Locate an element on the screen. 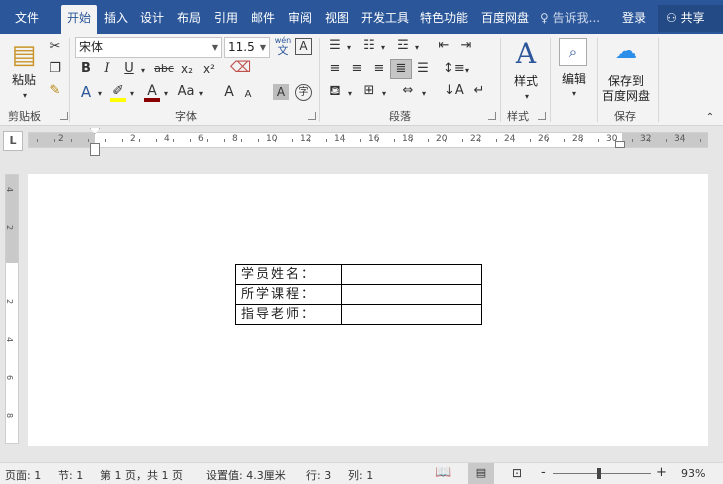  paste-button-label: 粘贴 is located at coordinates (24, 79).